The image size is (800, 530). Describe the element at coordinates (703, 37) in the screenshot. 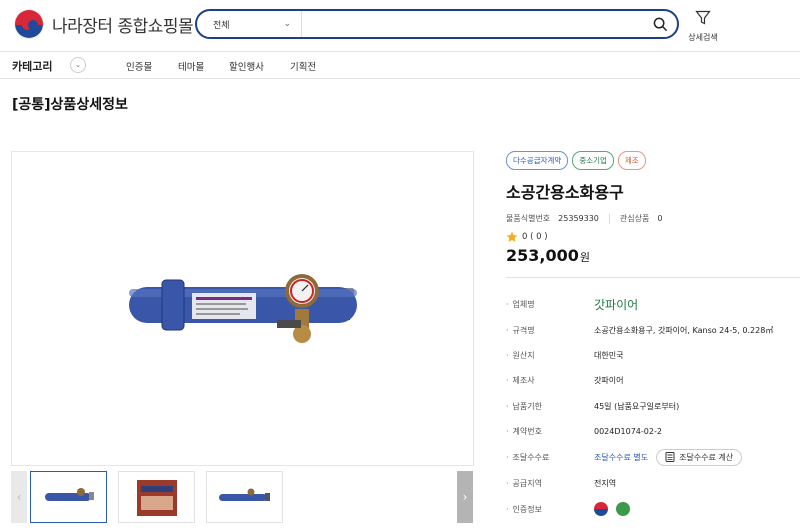

I see `detail-search-label: 상세검색` at that location.